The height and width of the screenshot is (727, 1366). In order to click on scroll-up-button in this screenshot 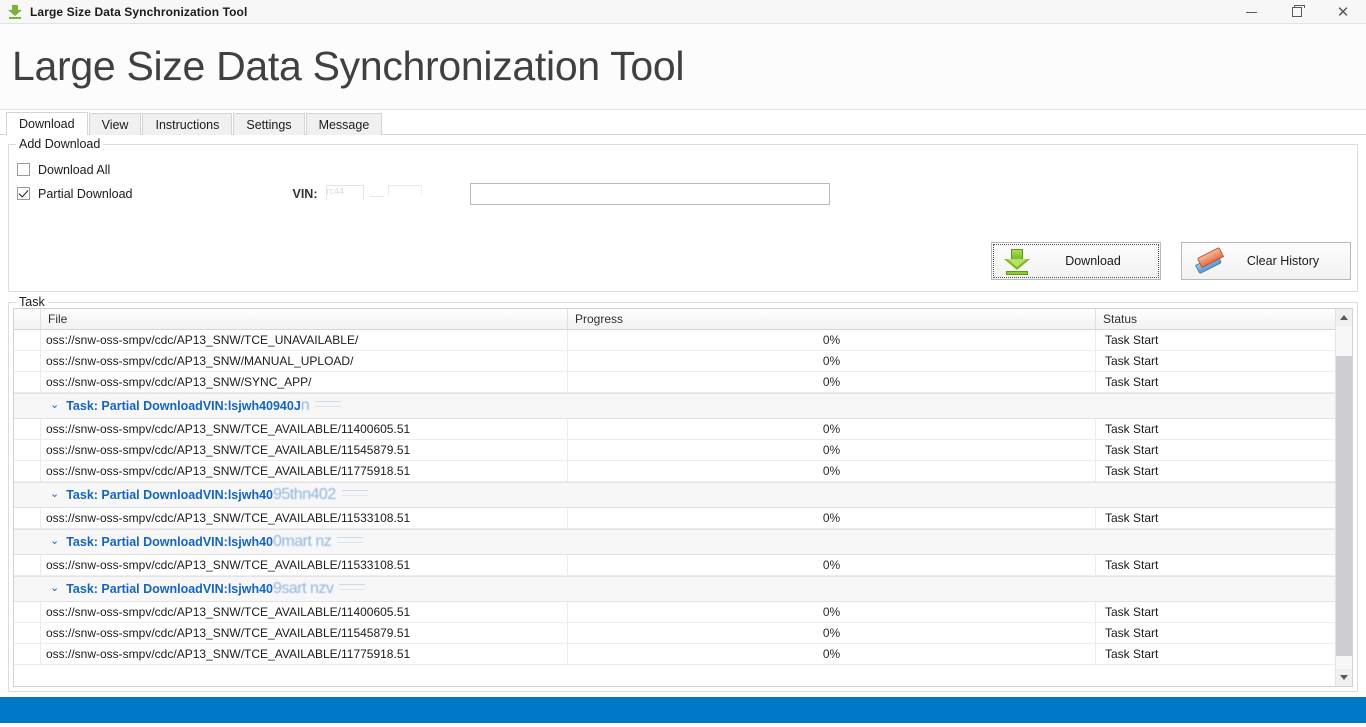, I will do `click(1344, 317)`.